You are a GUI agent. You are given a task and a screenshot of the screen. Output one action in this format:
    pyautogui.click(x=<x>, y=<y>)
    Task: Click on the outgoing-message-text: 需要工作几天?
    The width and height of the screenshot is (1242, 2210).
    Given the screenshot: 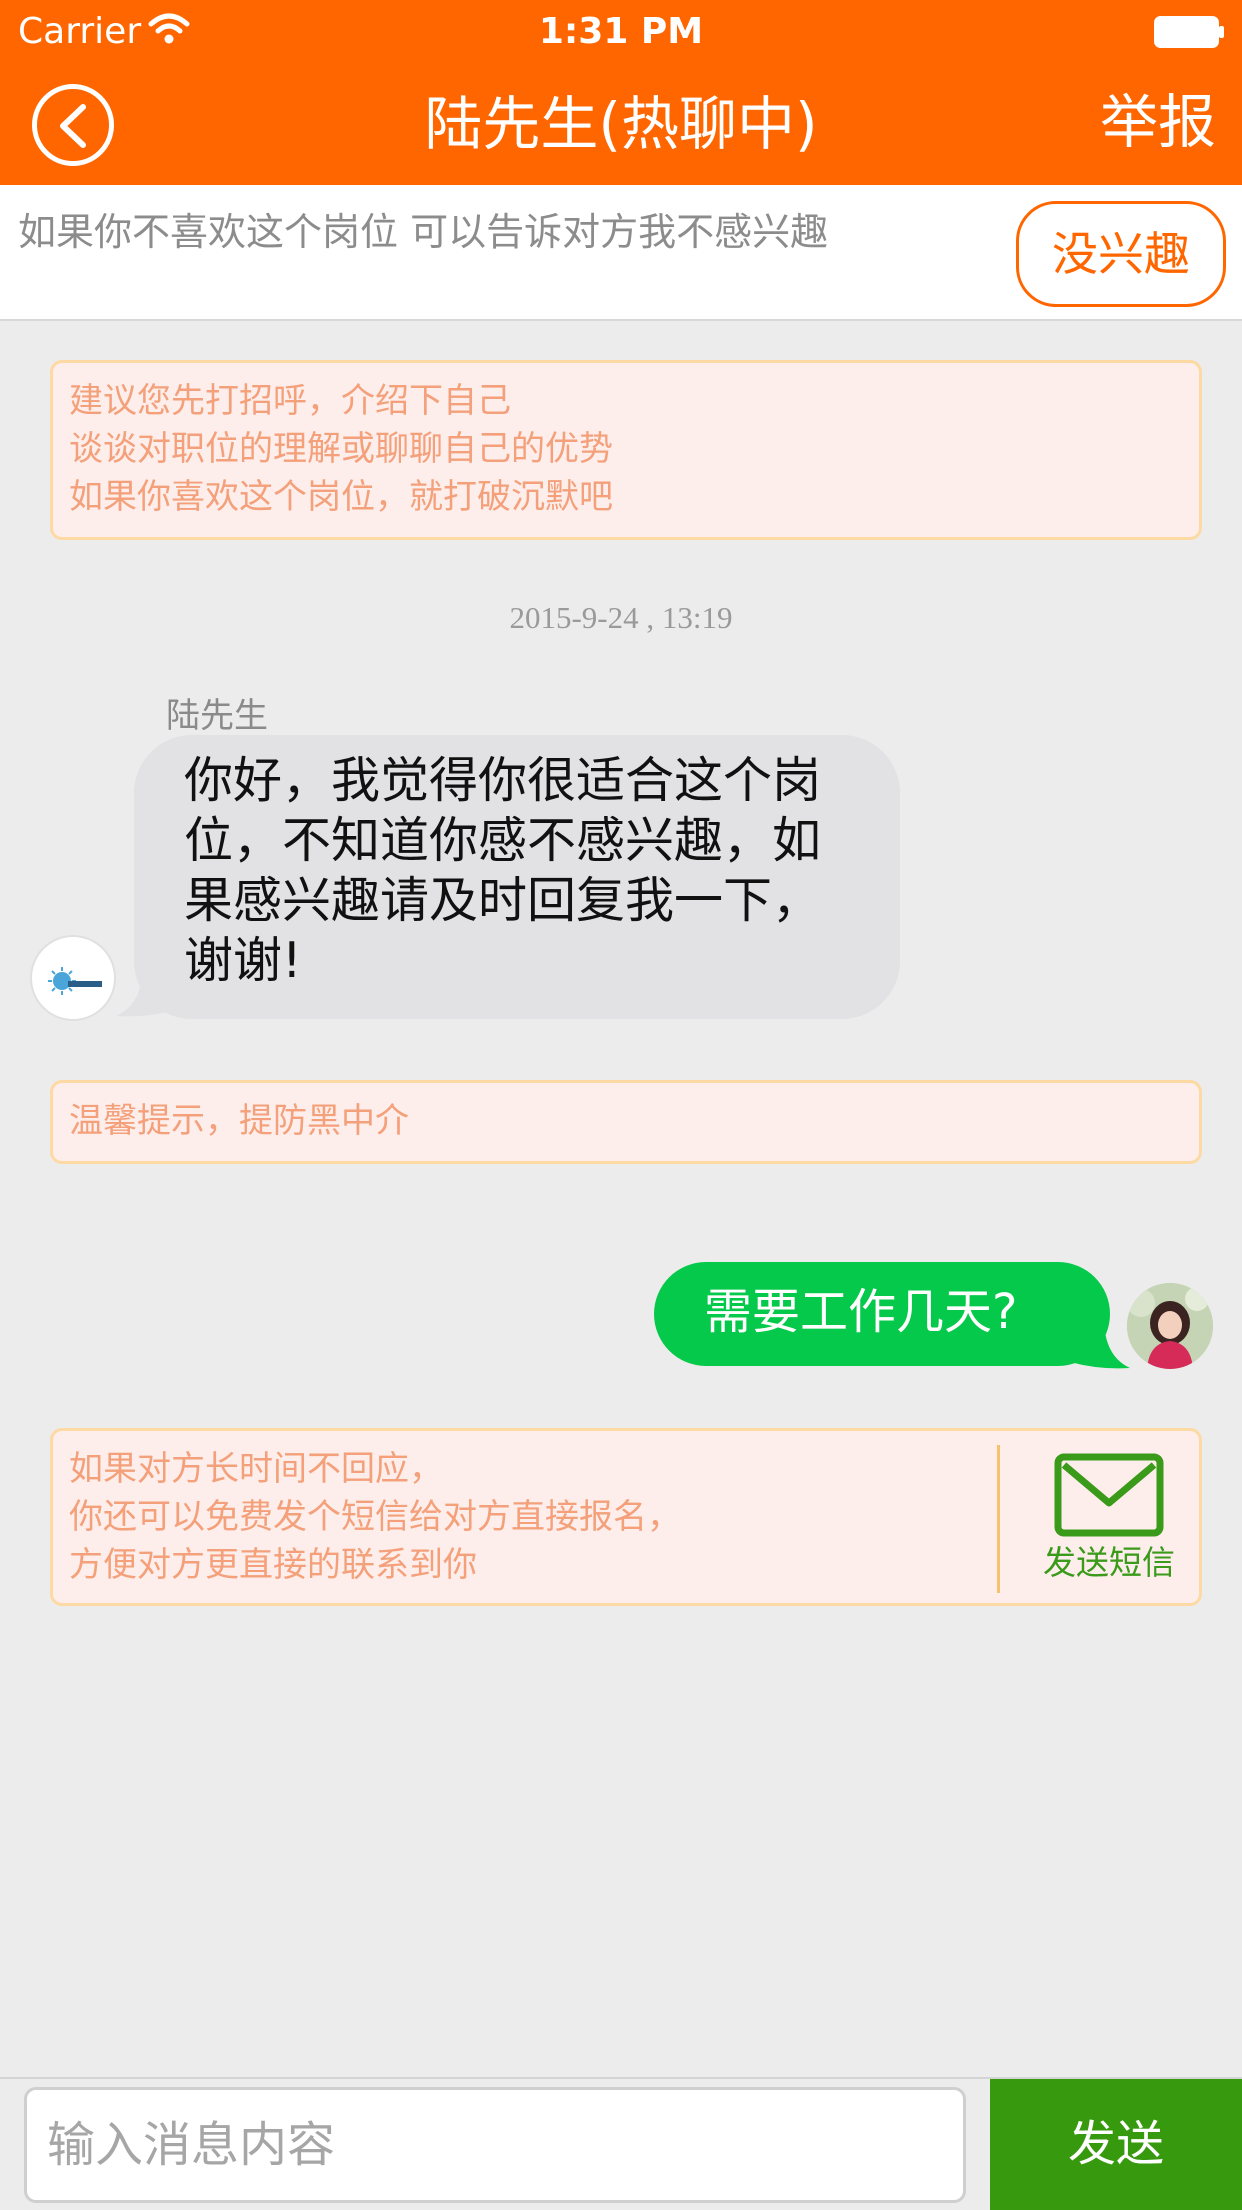 What is the action you would take?
    pyautogui.click(x=861, y=1312)
    